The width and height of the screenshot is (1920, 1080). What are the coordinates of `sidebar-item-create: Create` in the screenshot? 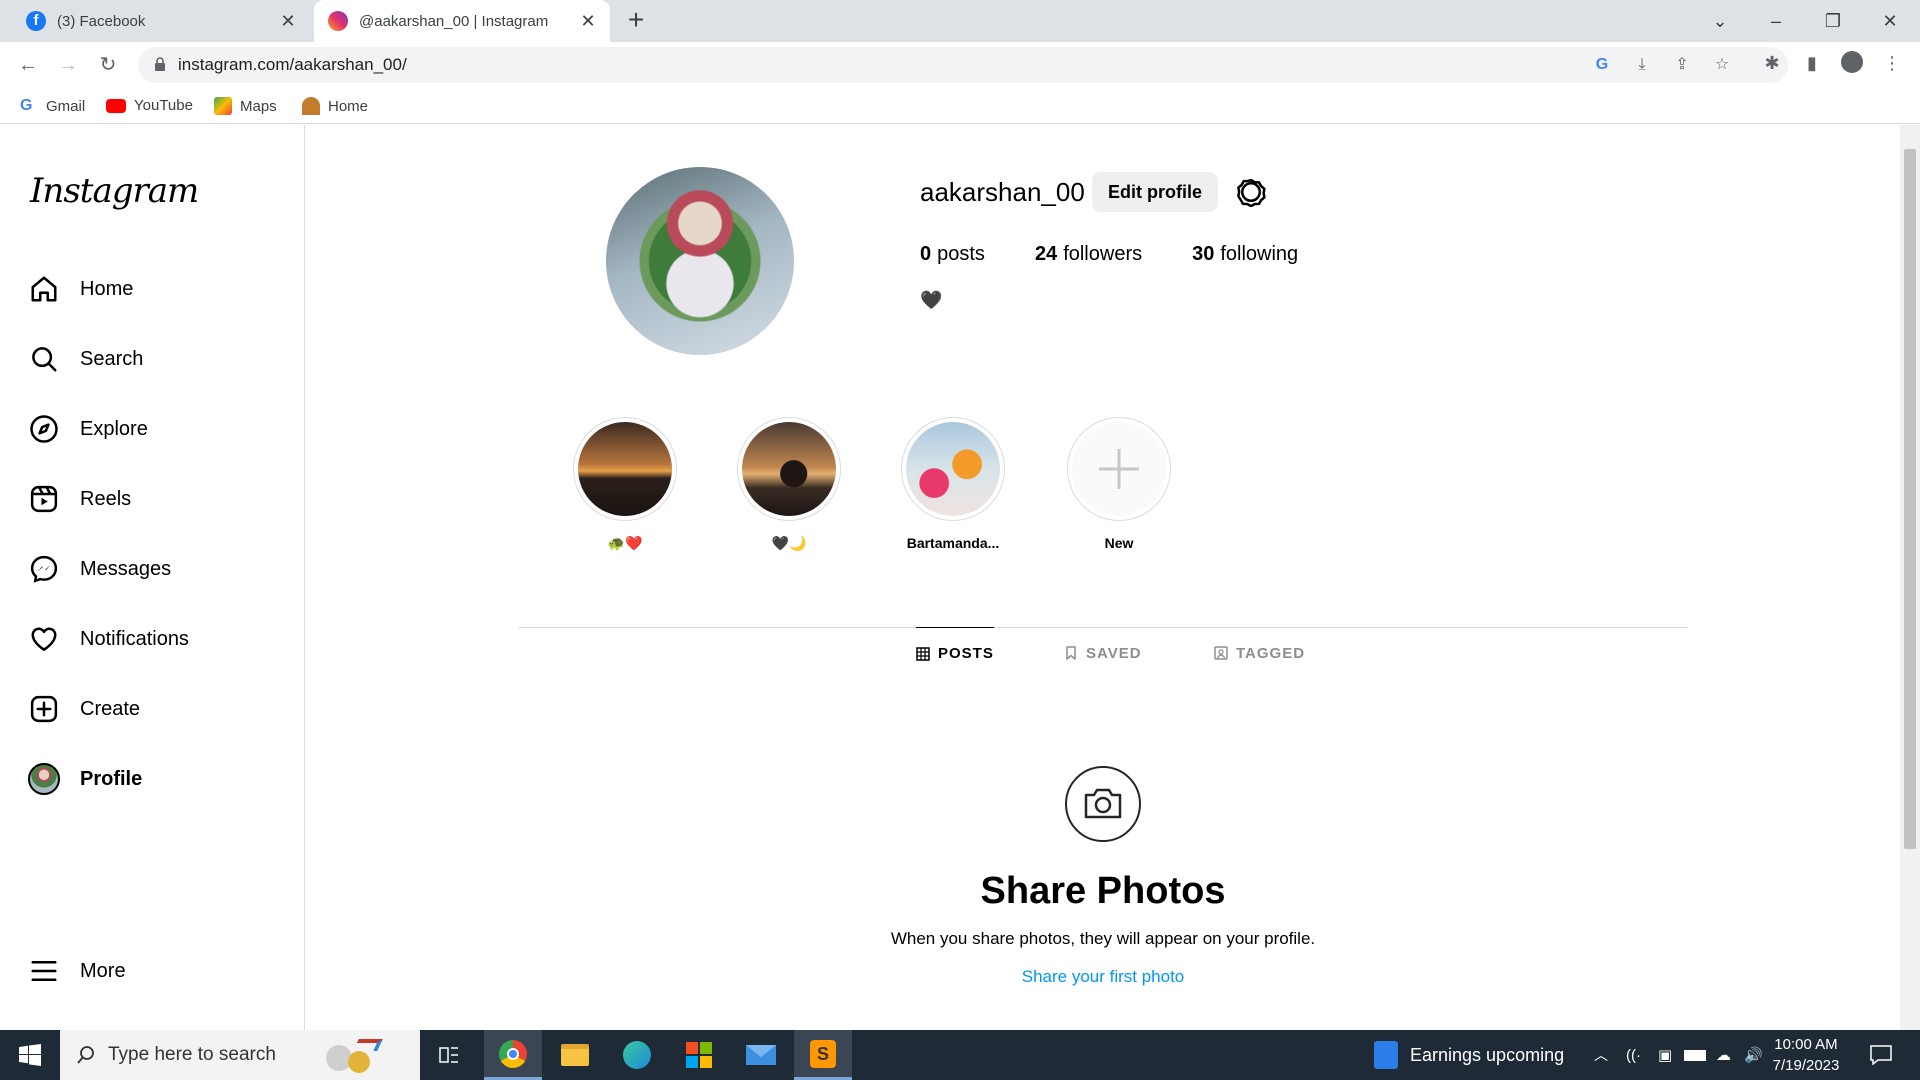 It's located at (84, 709).